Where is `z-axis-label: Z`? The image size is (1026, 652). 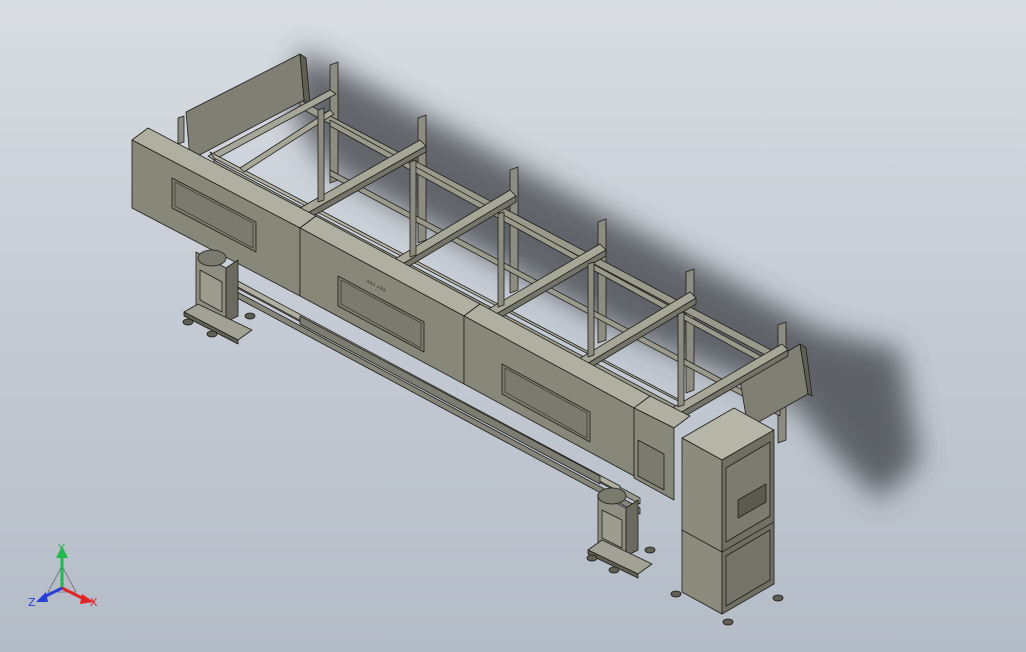
z-axis-label: Z is located at coordinates (32, 602).